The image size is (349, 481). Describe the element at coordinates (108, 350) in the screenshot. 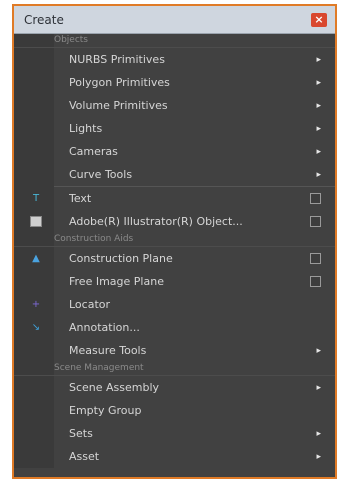

I see `menu-item-label: Measure Tools` at that location.